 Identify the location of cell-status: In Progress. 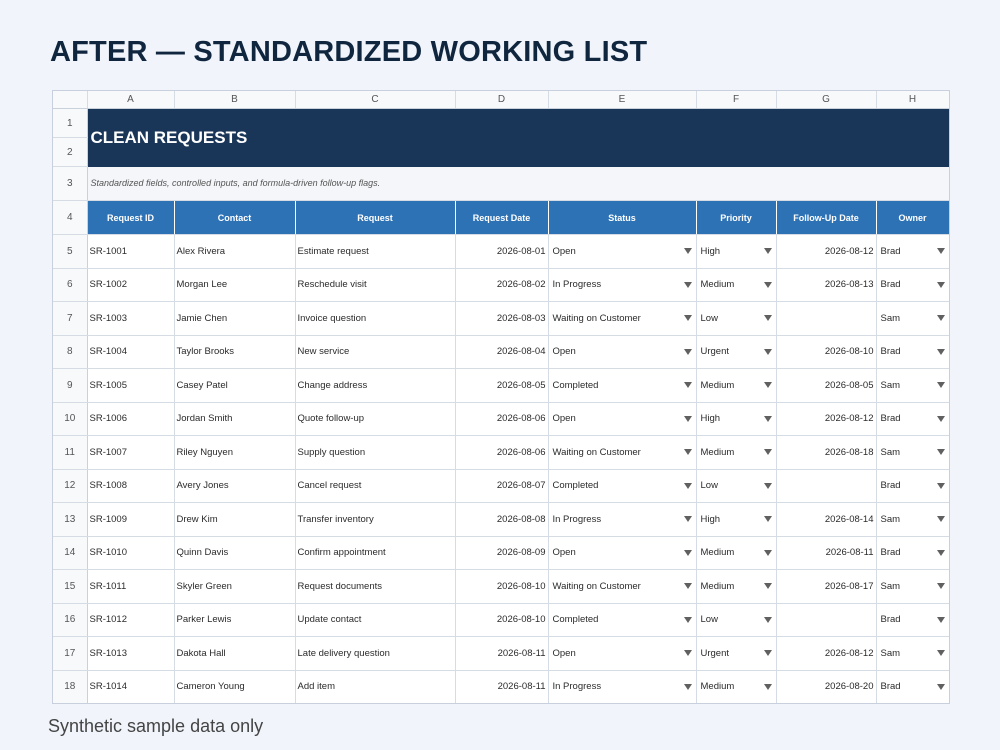
(622, 285).